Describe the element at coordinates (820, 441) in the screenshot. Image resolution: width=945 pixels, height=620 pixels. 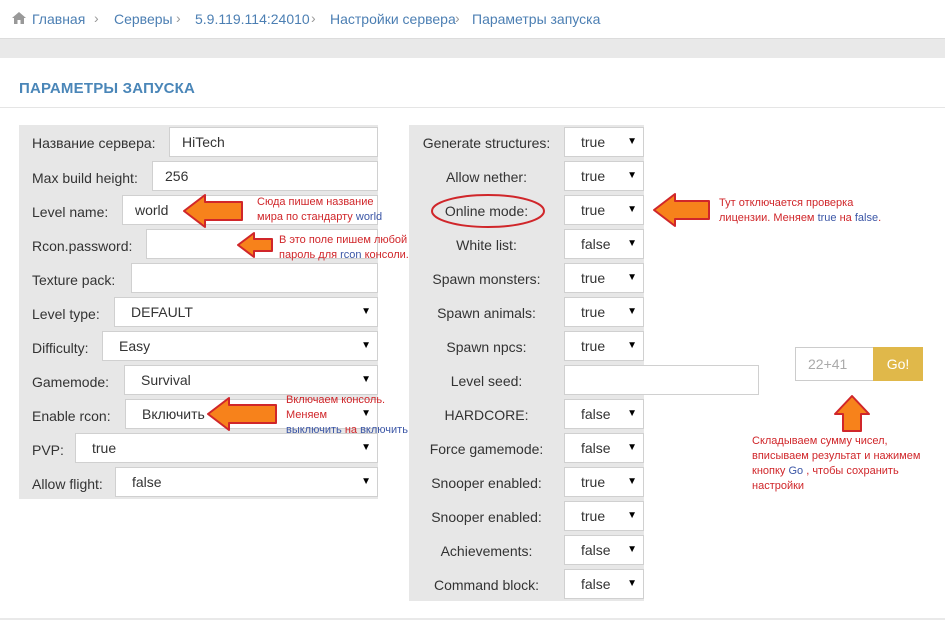
I see `annotation-text: Складываем сумму чисел,` at that location.